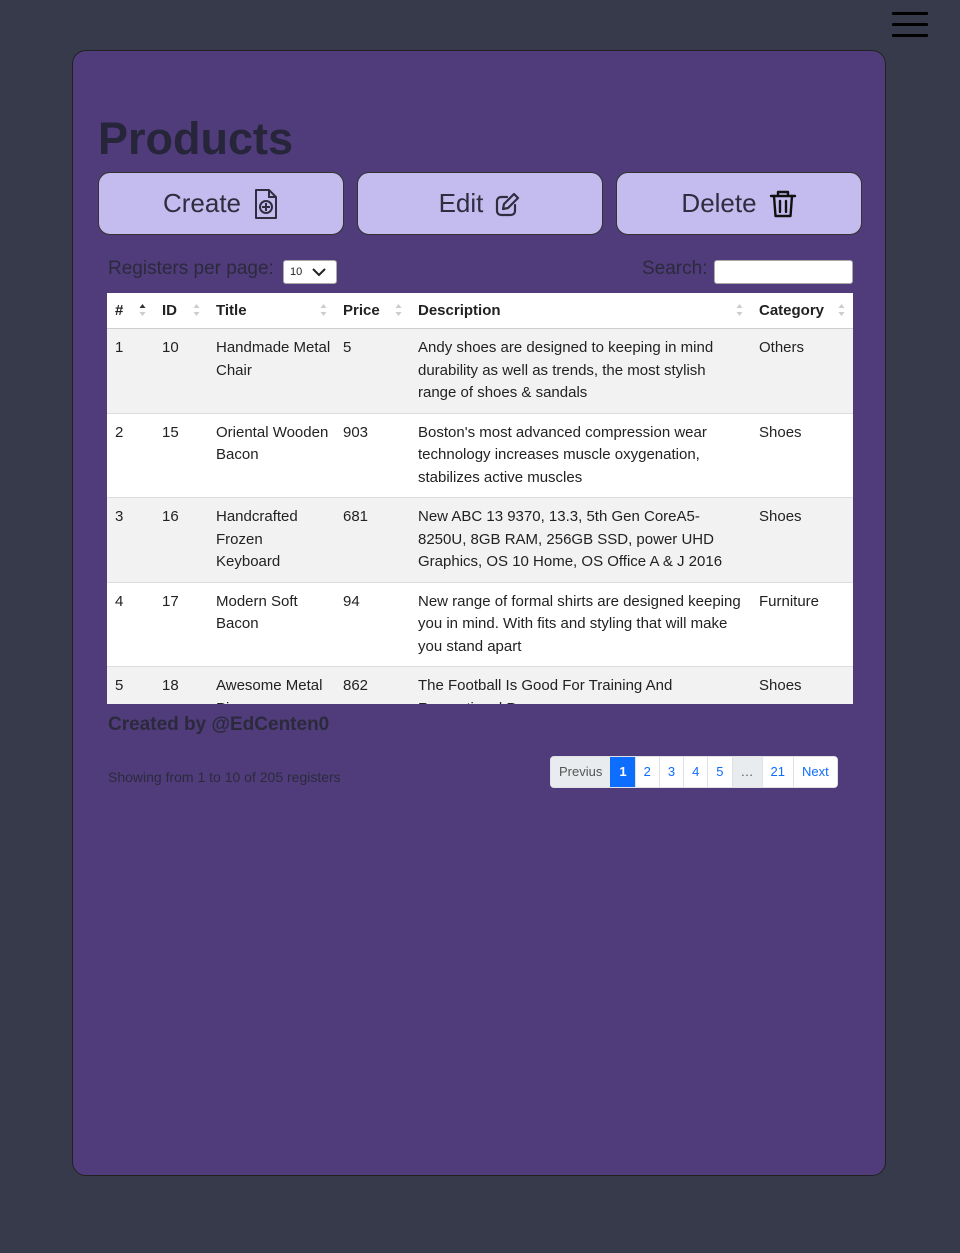 Image resolution: width=960 pixels, height=1253 pixels. What do you see at coordinates (310, 272) in the screenshot?
I see `registers-per-page-select: 10` at bounding box center [310, 272].